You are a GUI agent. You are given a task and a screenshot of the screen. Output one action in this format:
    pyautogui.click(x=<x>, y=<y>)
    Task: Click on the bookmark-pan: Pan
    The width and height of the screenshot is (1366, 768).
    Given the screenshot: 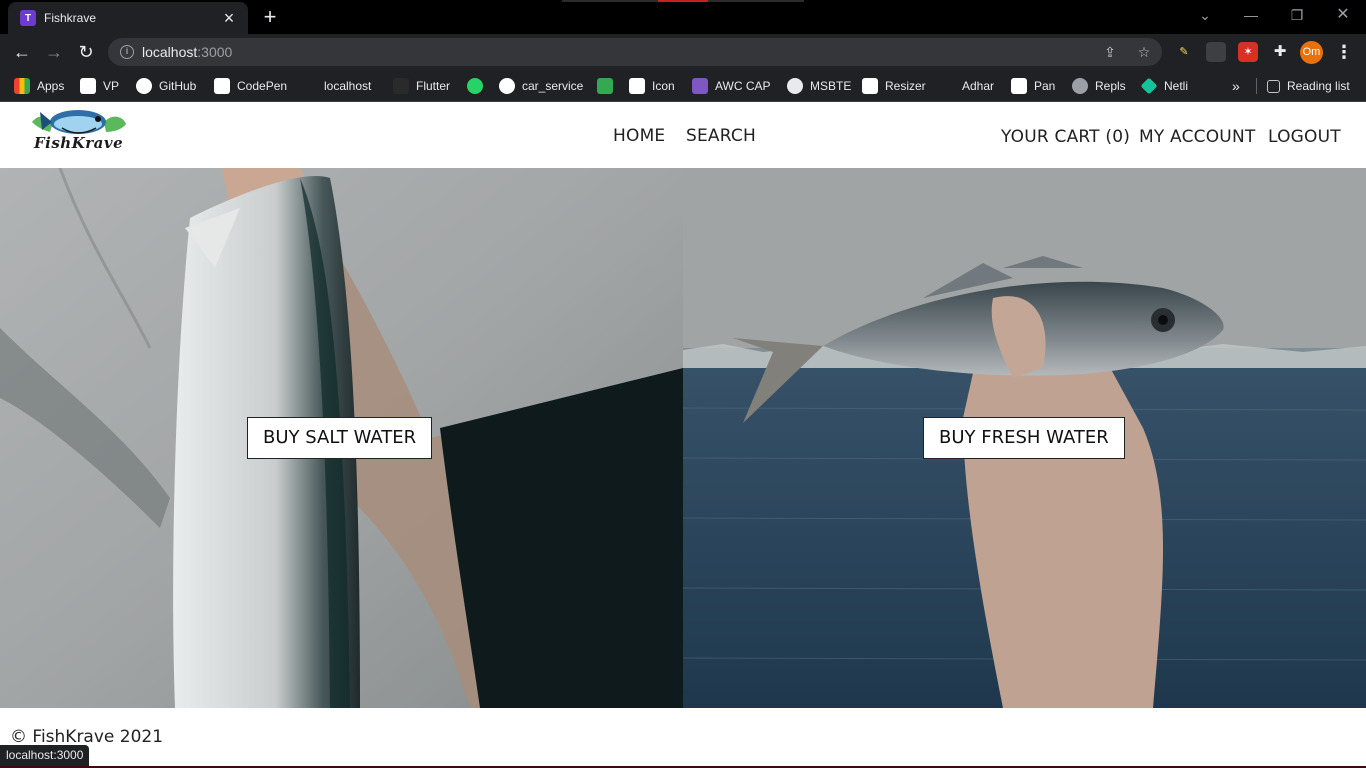 What is the action you would take?
    pyautogui.click(x=1033, y=86)
    